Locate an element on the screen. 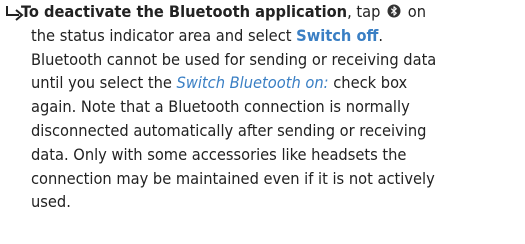 Image resolution: width=525 pixels, height=244 pixels. text-run: the status indicator area and select is located at coordinates (161, 35).